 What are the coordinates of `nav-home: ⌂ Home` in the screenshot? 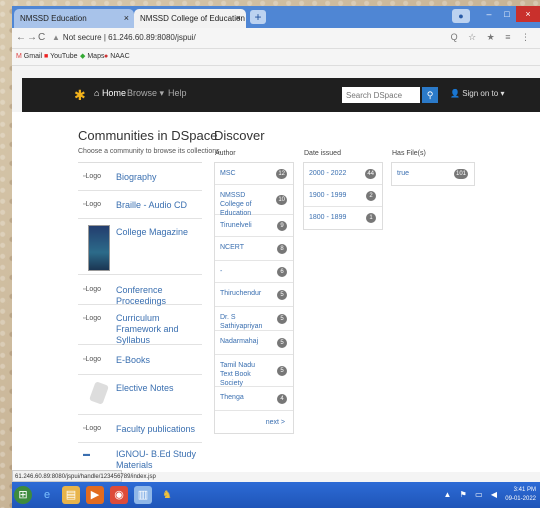 It's located at (110, 93).